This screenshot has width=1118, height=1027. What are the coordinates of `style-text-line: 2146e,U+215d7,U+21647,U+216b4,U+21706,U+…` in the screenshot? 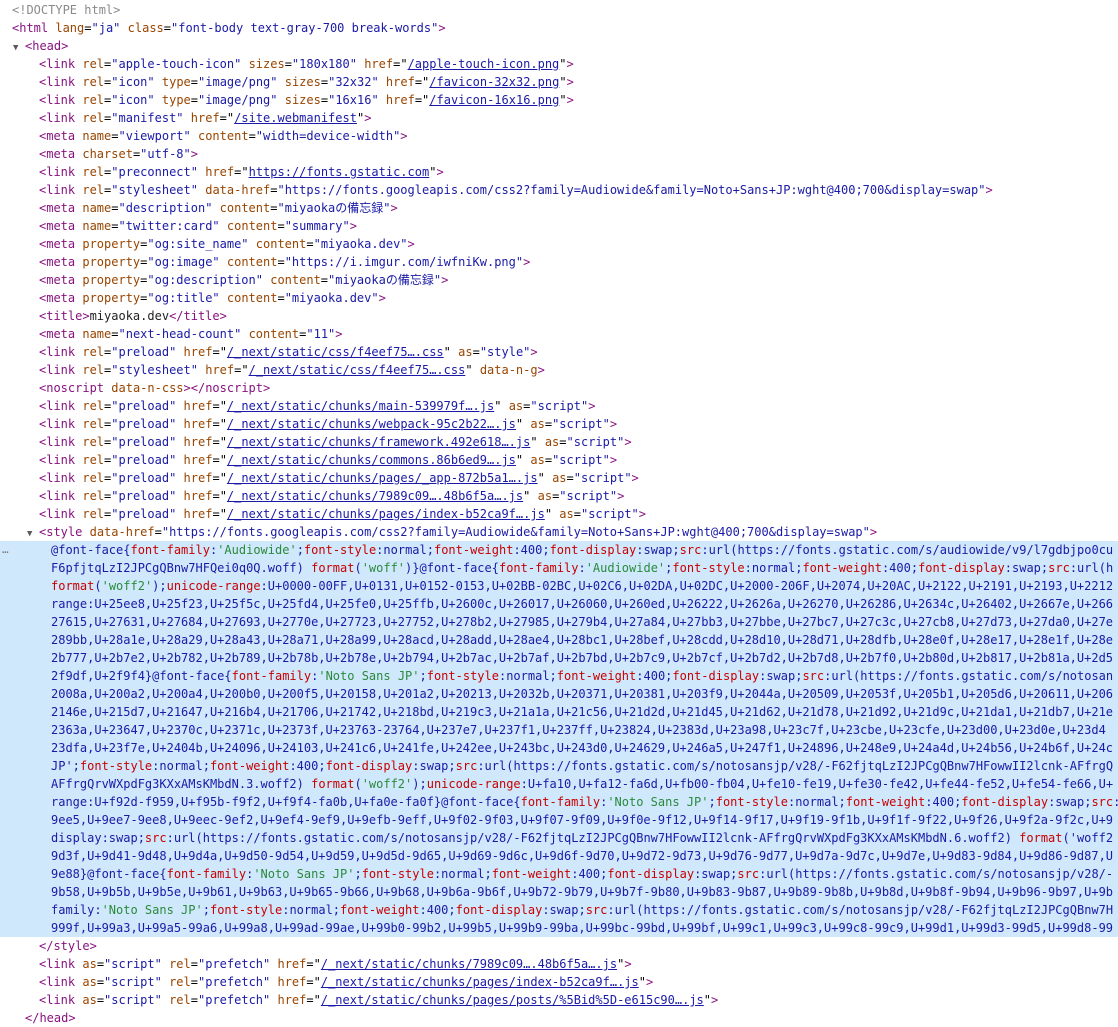 It's located at (559, 712).